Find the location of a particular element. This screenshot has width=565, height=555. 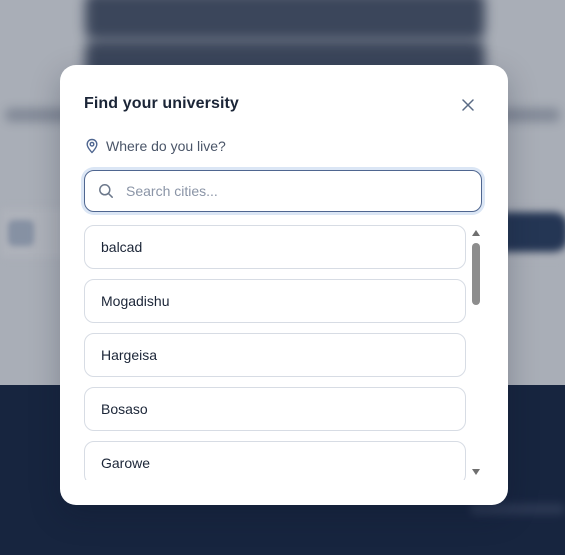

city-option-hargeisa: Hargeisa is located at coordinates (275, 355).